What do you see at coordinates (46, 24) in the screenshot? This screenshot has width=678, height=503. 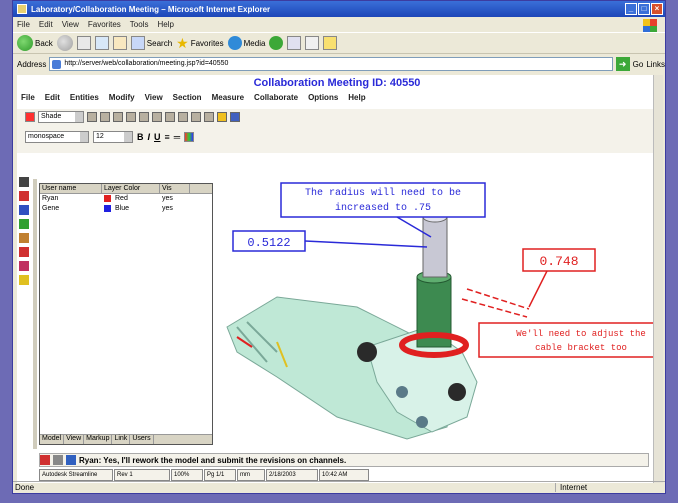 I see `menu-edit: Edit` at bounding box center [46, 24].